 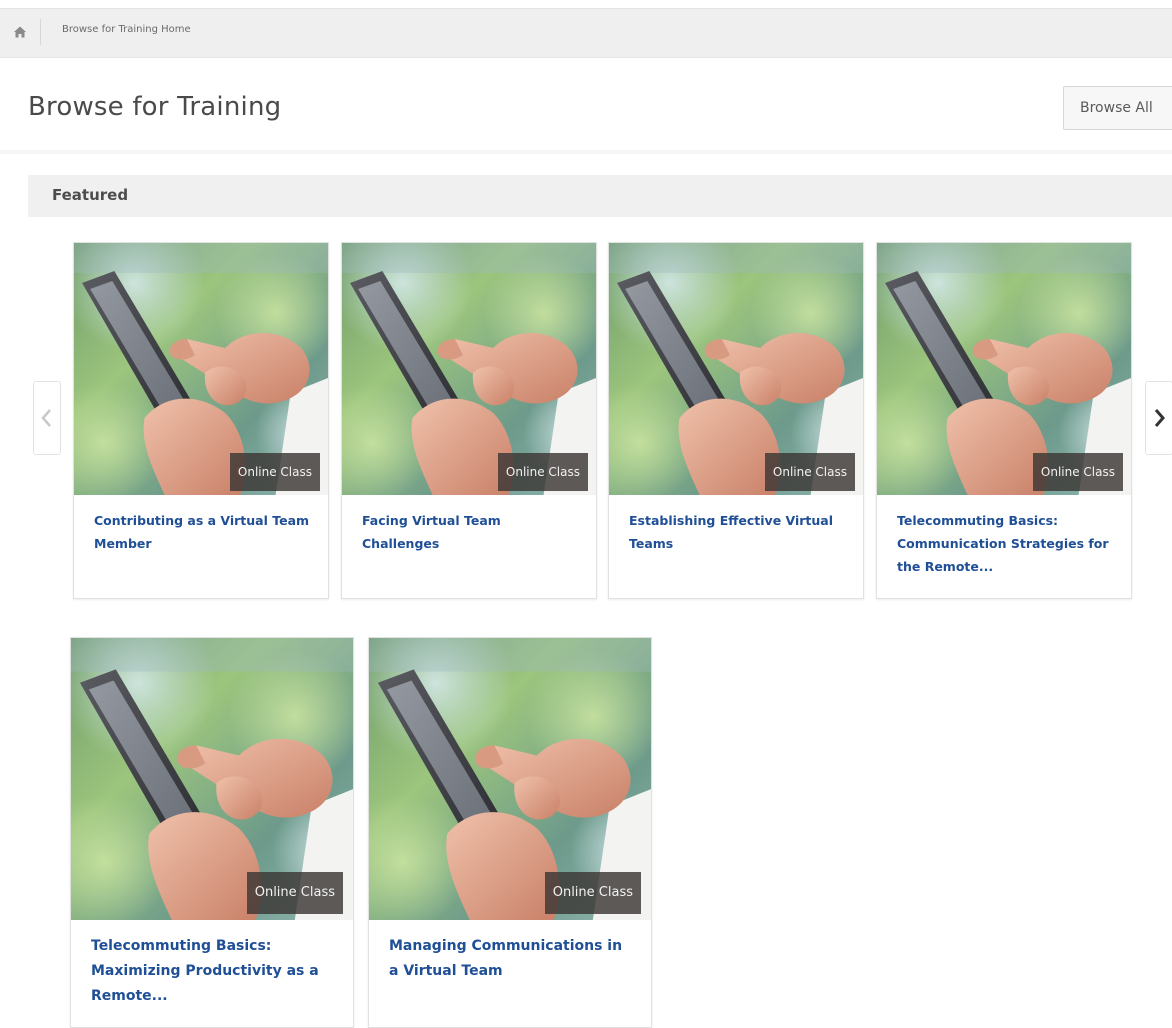 I want to click on chevron-left-icon, so click(x=46, y=418).